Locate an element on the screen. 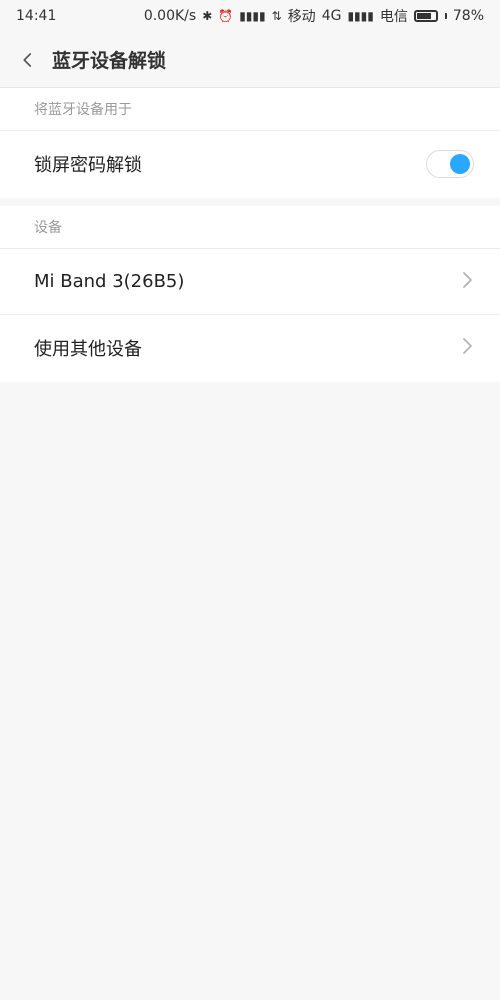 This screenshot has height=1000, width=500. toggle-knob is located at coordinates (460, 164).